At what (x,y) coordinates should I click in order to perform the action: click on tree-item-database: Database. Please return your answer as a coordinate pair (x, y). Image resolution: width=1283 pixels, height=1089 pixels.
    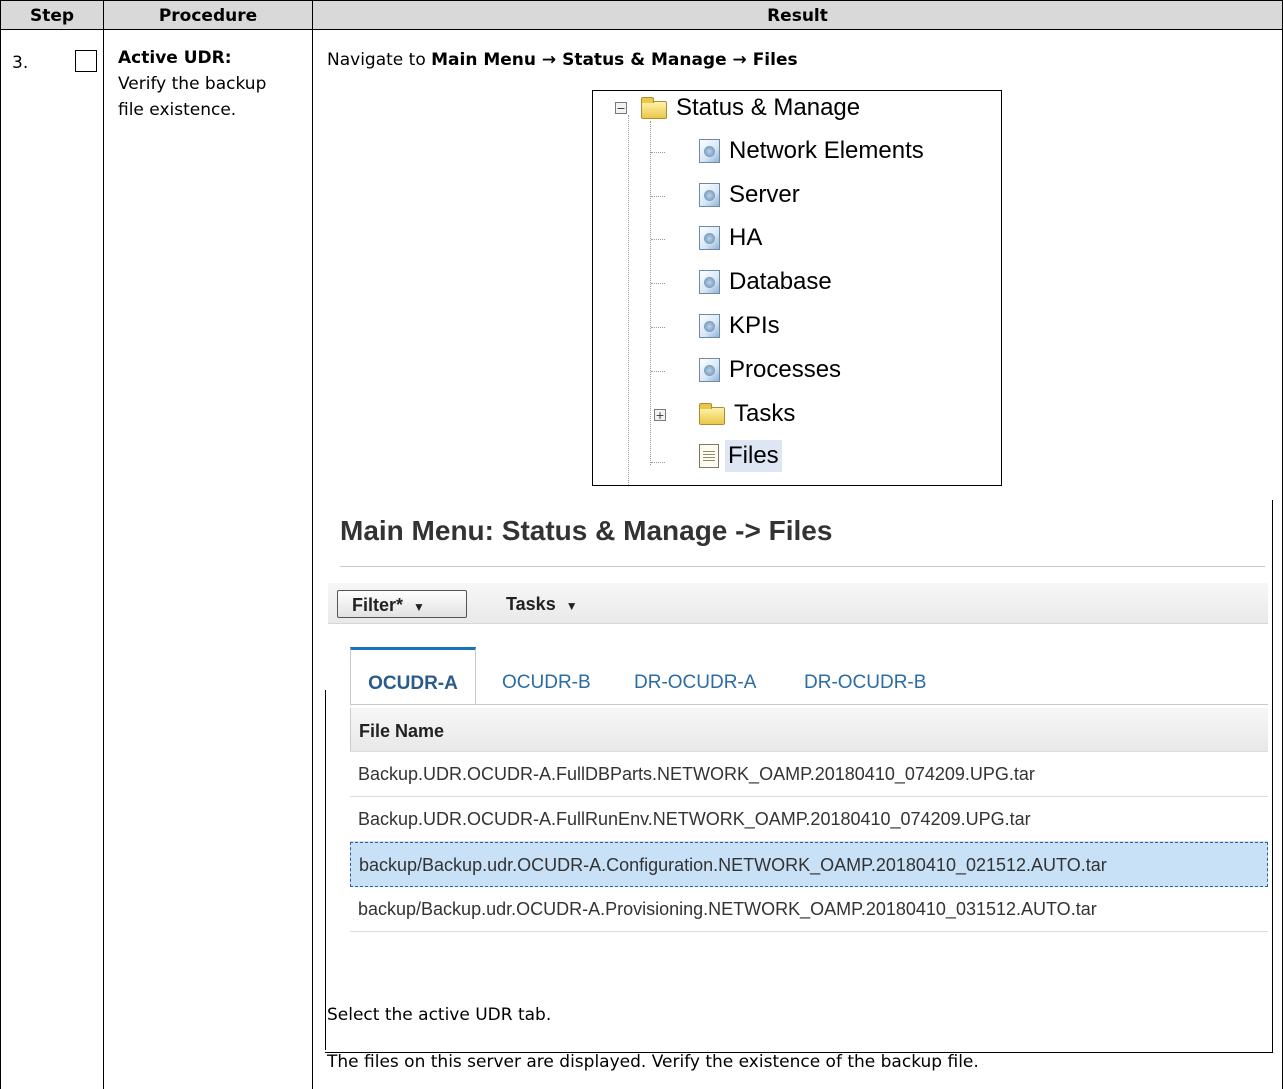
    Looking at the image, I should click on (765, 282).